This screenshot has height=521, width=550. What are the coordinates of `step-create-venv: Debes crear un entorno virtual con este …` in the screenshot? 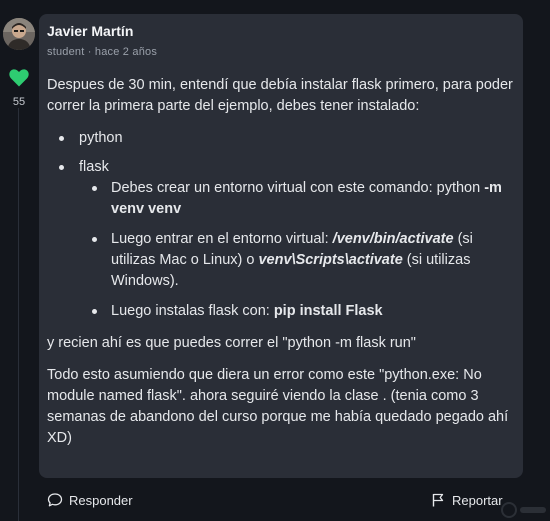 It's located at (302, 199).